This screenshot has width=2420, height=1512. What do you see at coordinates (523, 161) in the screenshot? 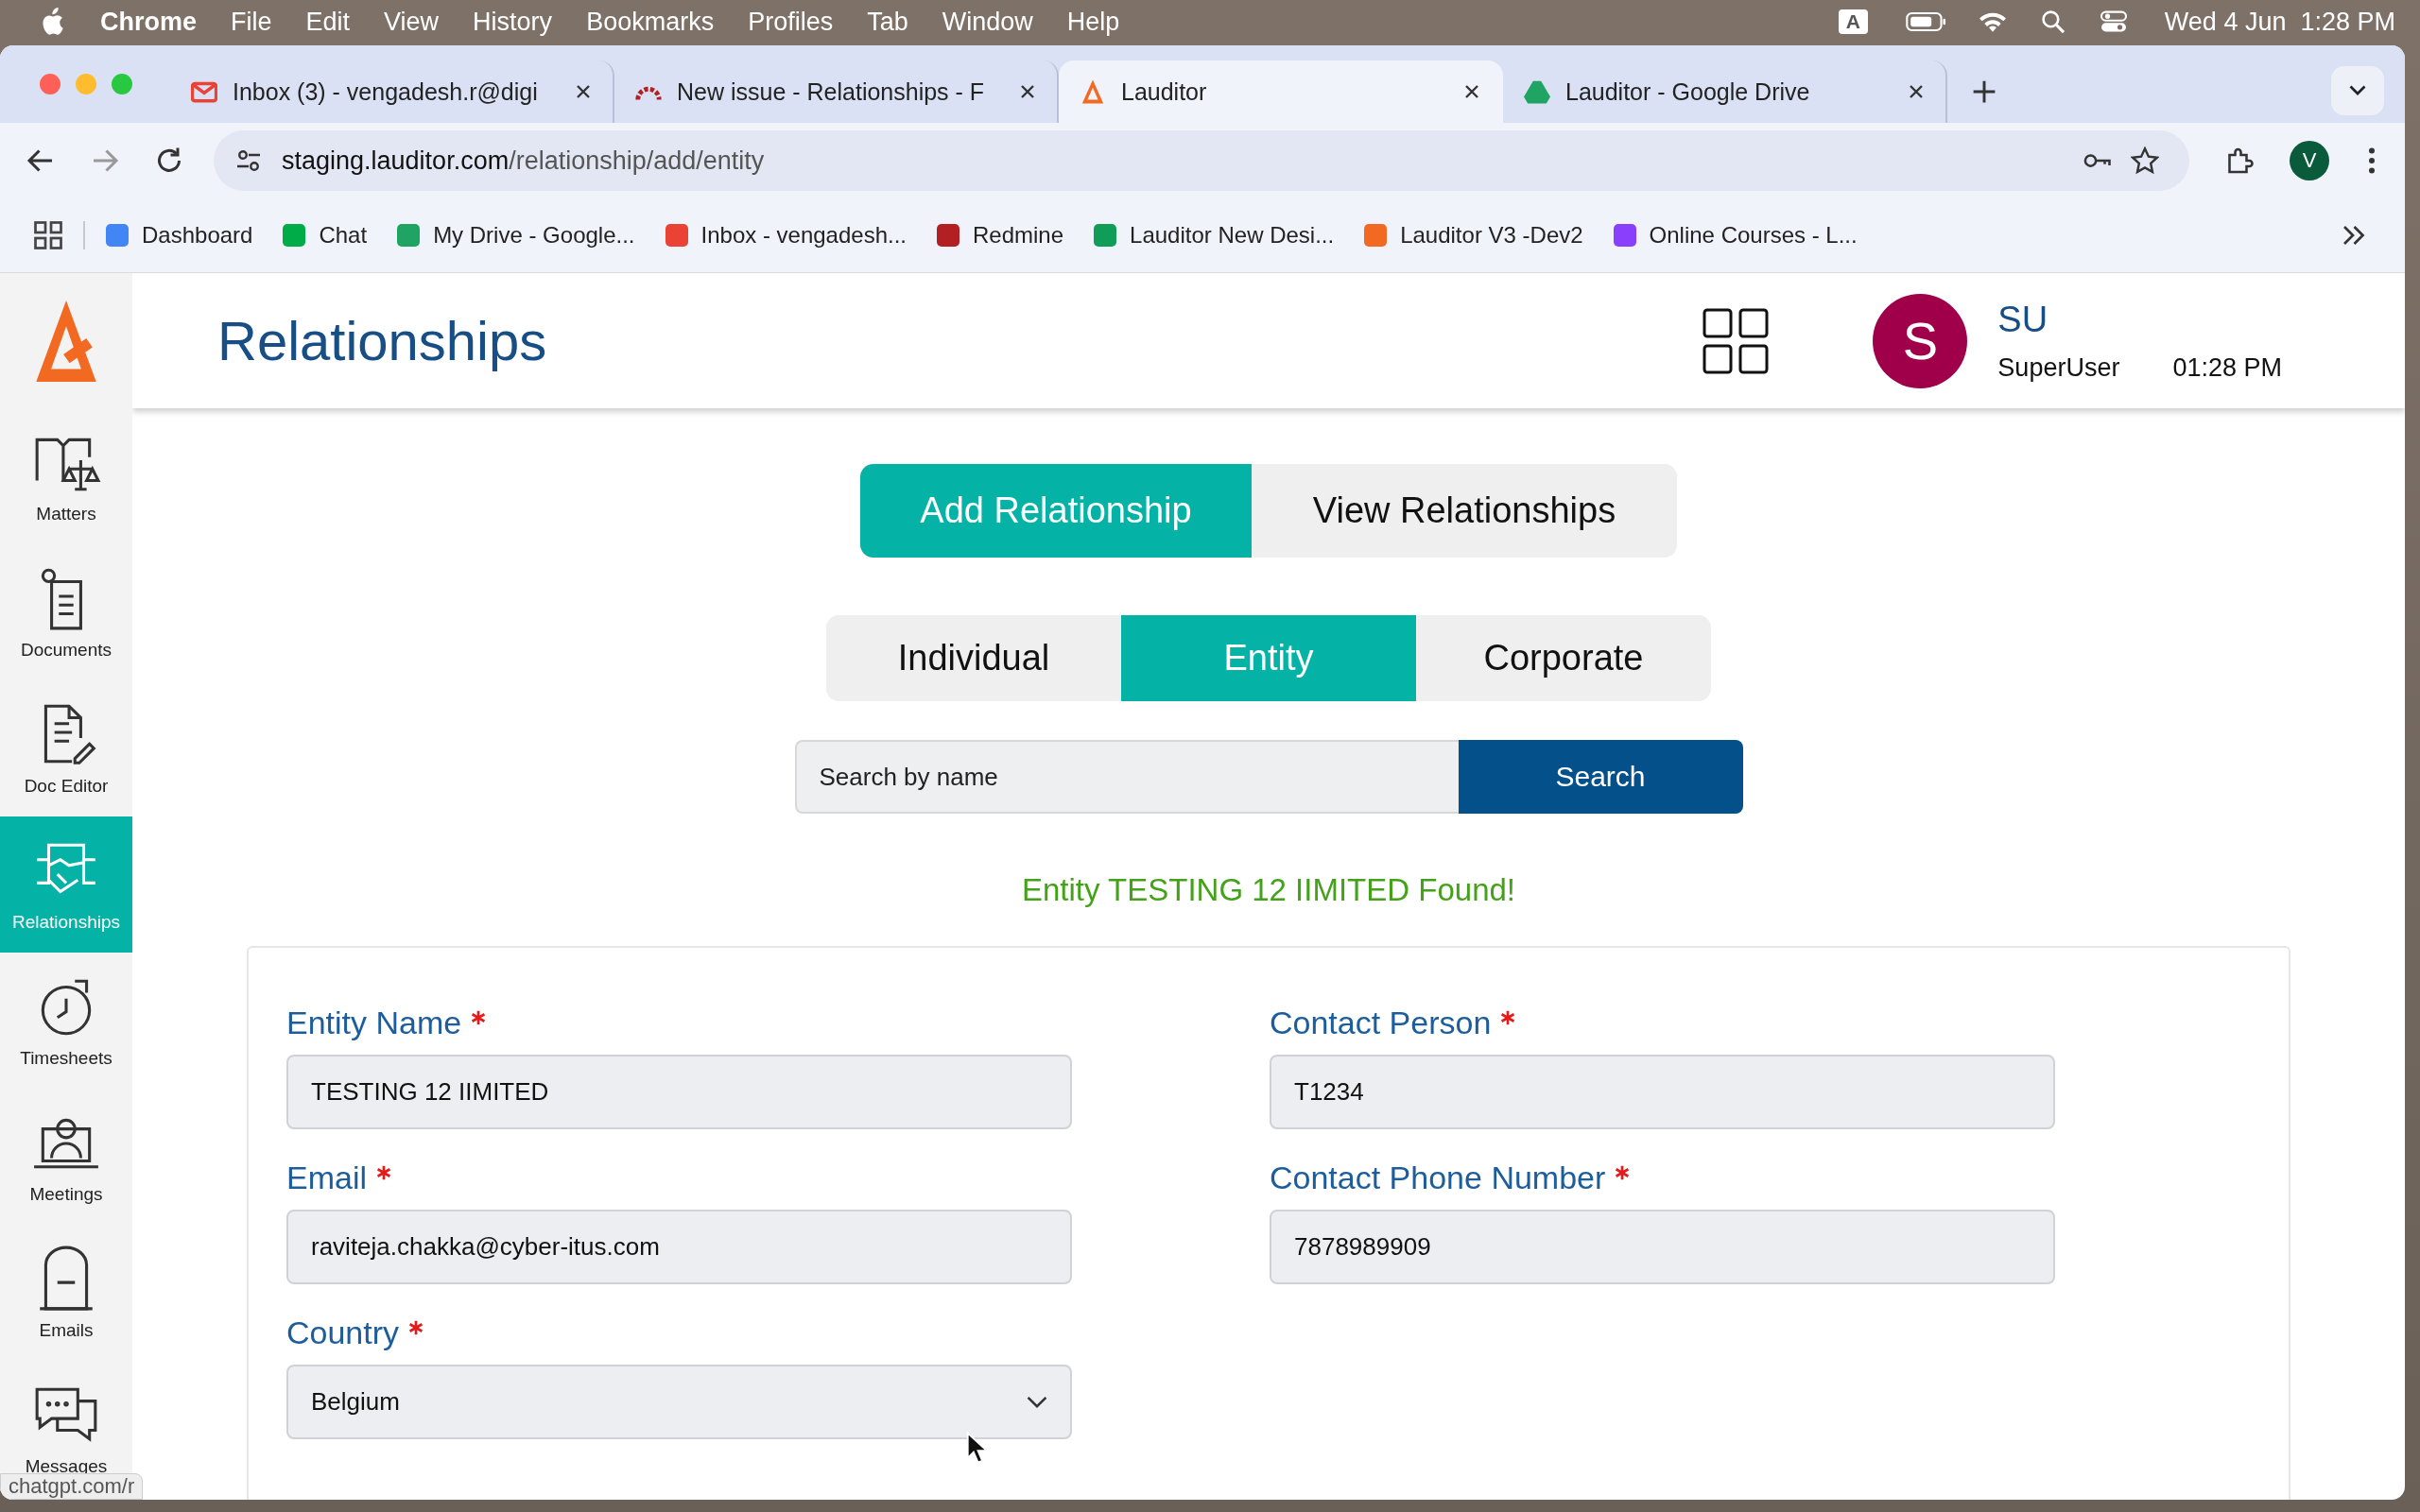
I see `url-text: staging.lauditor.com/relationship/add/entity` at bounding box center [523, 161].